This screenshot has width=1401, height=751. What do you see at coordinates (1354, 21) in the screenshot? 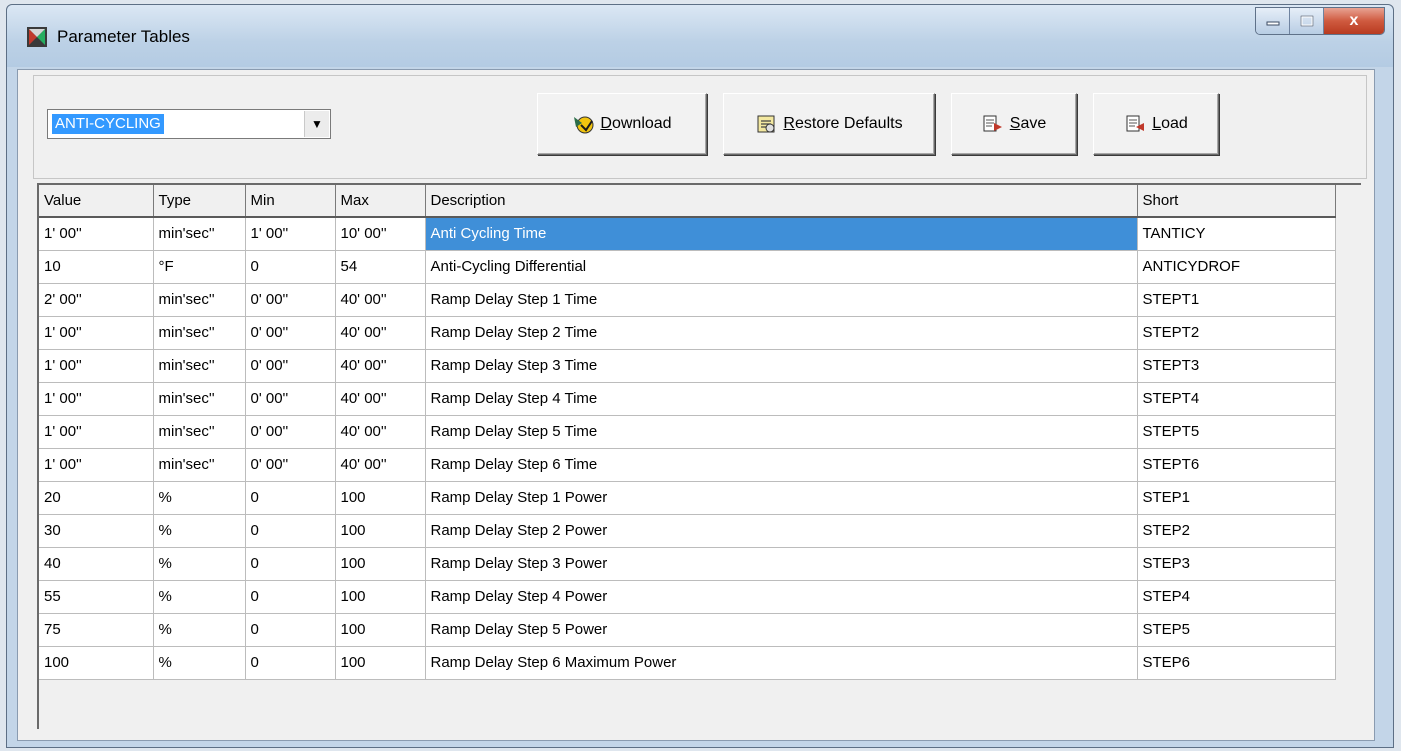
I see `close-button: x` at bounding box center [1354, 21].